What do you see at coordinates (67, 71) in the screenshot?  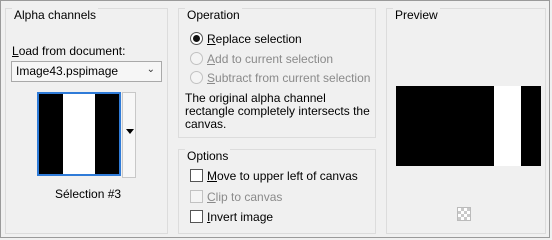 I see `document-select-value: Image43.pspimage` at bounding box center [67, 71].